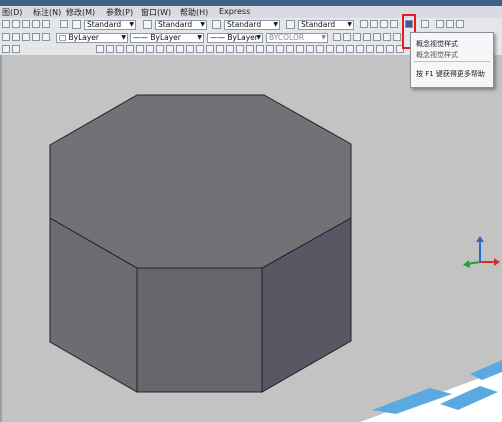  Describe the element at coordinates (437, 44) in the screenshot. I see `tooltip-title: 概念视觉样式` at that location.